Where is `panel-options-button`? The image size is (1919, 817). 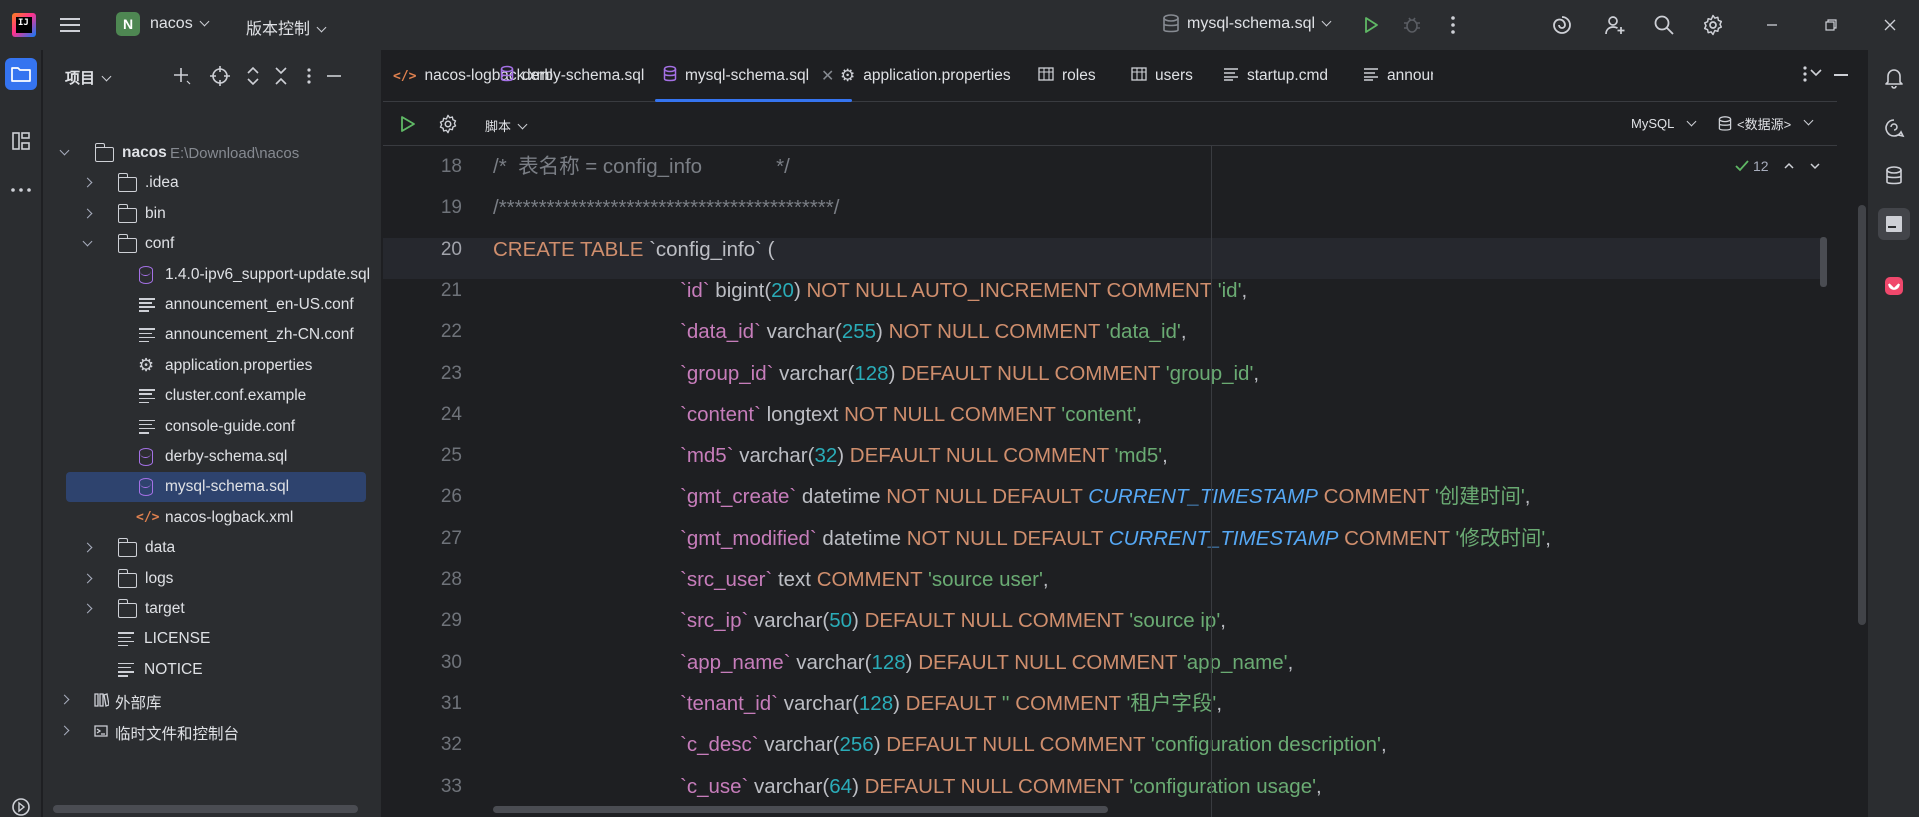 panel-options-button is located at coordinates (309, 76).